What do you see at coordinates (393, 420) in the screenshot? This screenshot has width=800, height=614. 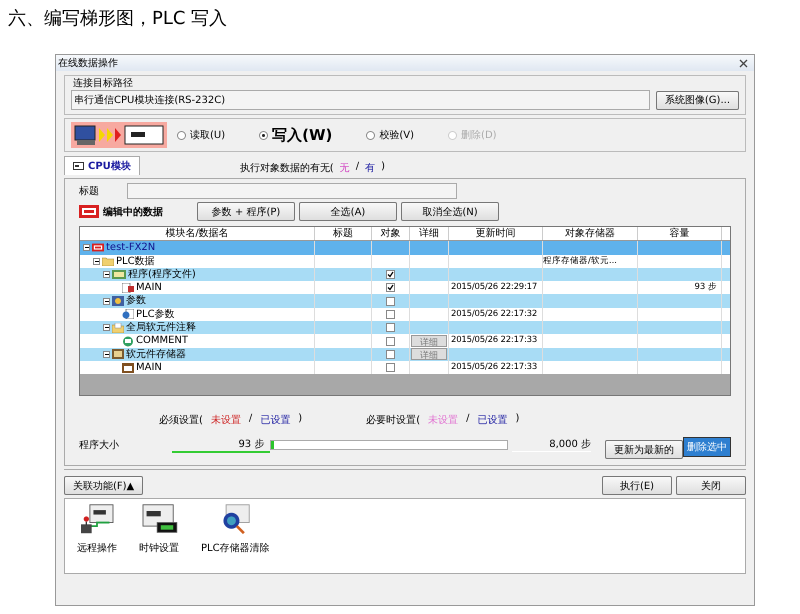 I see `legend-label: 必要时设置(` at bounding box center [393, 420].